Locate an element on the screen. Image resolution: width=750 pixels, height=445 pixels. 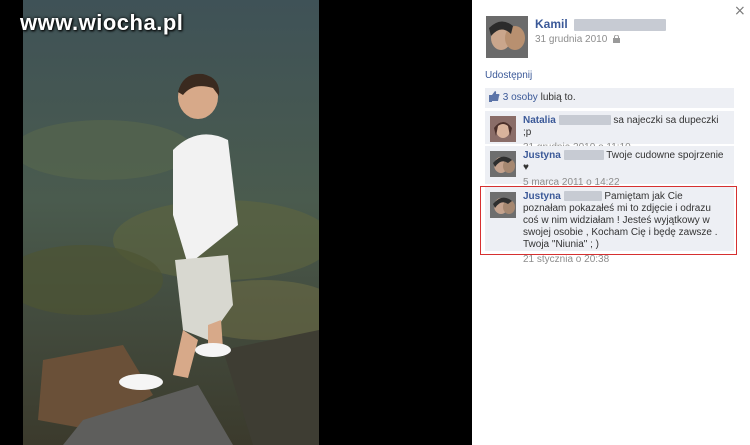
share-link: Udostępnij is located at coordinates (508, 75).